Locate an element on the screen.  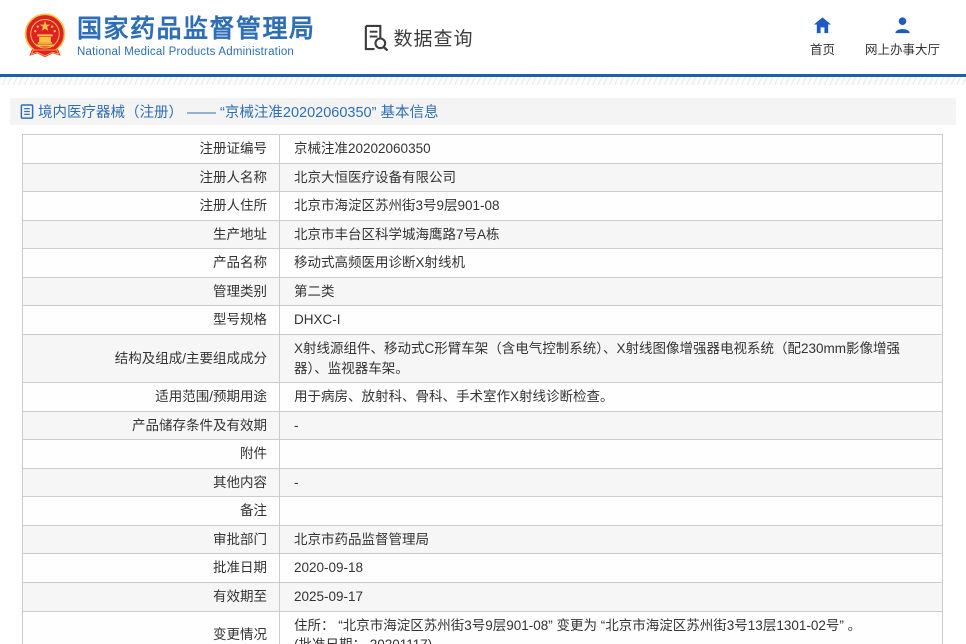
field-label: 结构及组成/主要组成成分 is located at coordinates (151, 358).